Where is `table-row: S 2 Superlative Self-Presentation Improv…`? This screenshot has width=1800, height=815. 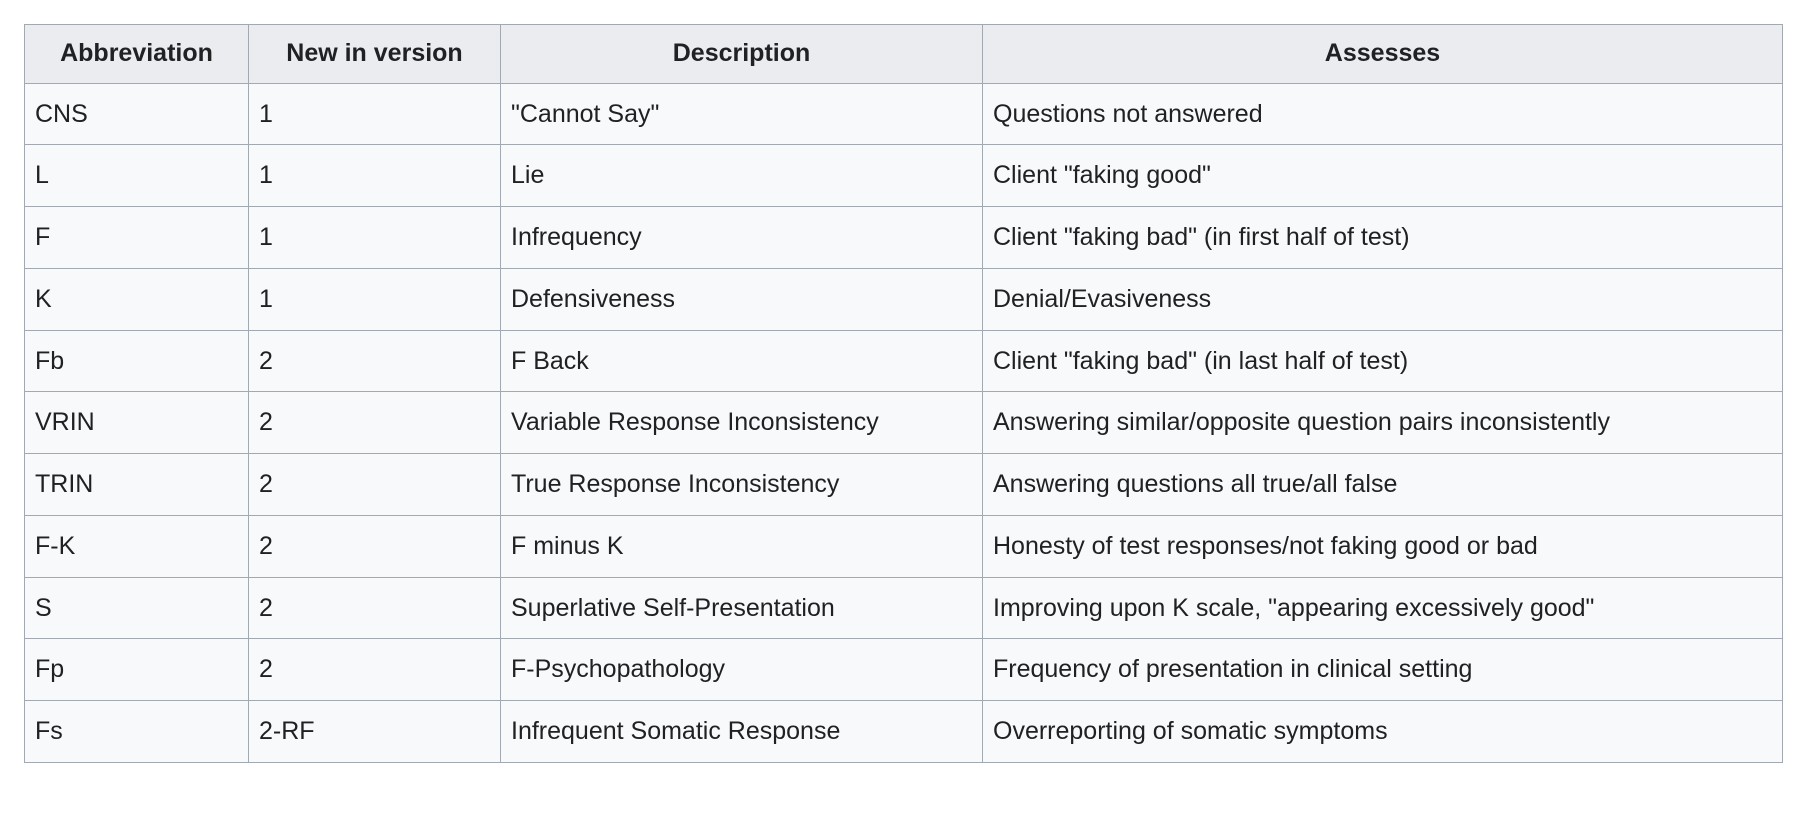 table-row: S 2 Superlative Self-Presentation Improv… is located at coordinates (903, 608).